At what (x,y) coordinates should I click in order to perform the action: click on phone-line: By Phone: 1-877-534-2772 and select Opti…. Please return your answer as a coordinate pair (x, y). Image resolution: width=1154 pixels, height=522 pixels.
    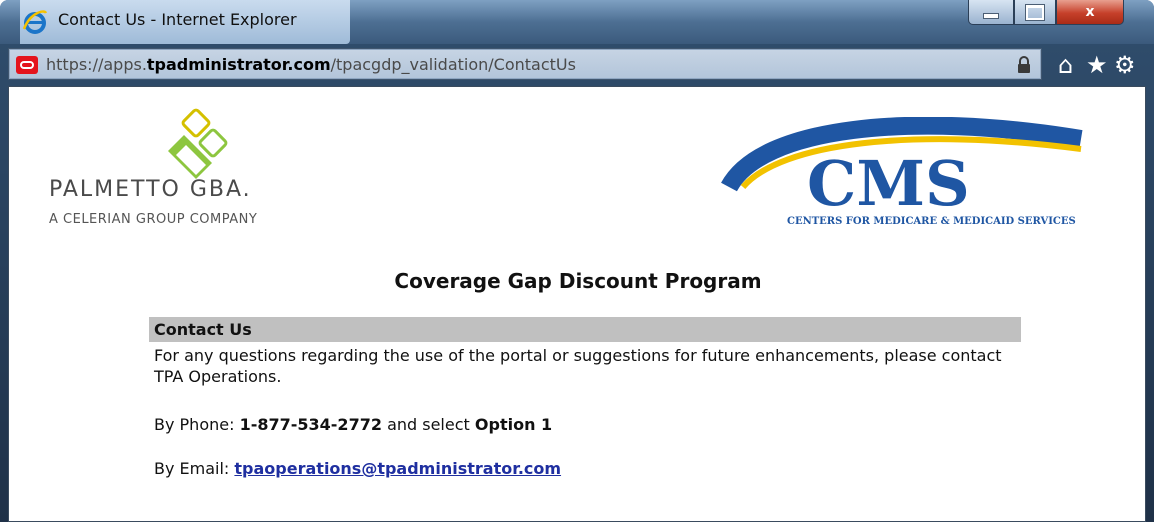
    Looking at the image, I should click on (353, 424).